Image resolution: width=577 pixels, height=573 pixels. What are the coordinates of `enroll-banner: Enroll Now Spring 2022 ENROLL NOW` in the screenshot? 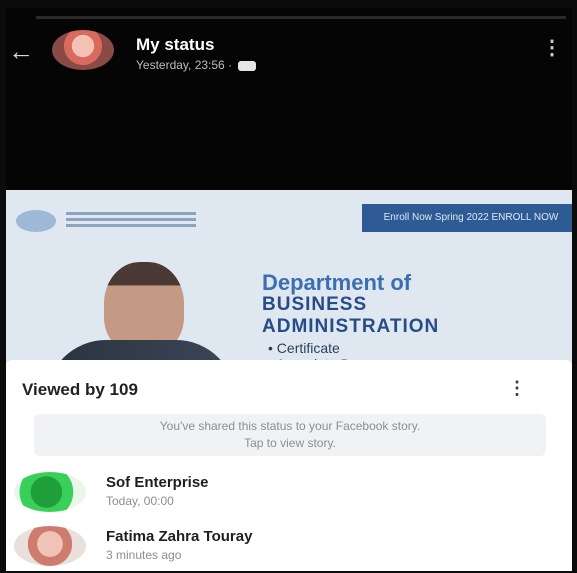 It's located at (467, 218).